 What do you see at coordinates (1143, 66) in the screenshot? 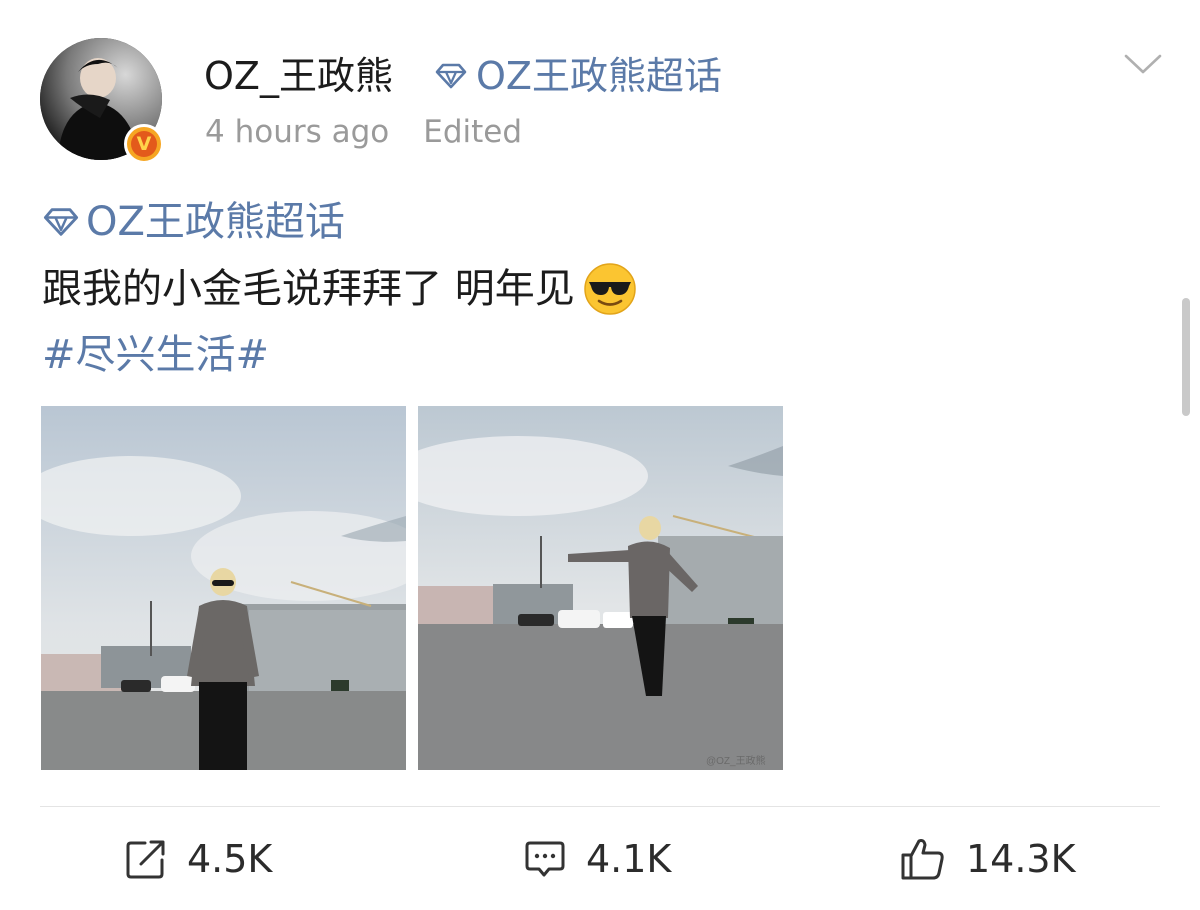
I see `more-options-chevron-icon` at bounding box center [1143, 66].